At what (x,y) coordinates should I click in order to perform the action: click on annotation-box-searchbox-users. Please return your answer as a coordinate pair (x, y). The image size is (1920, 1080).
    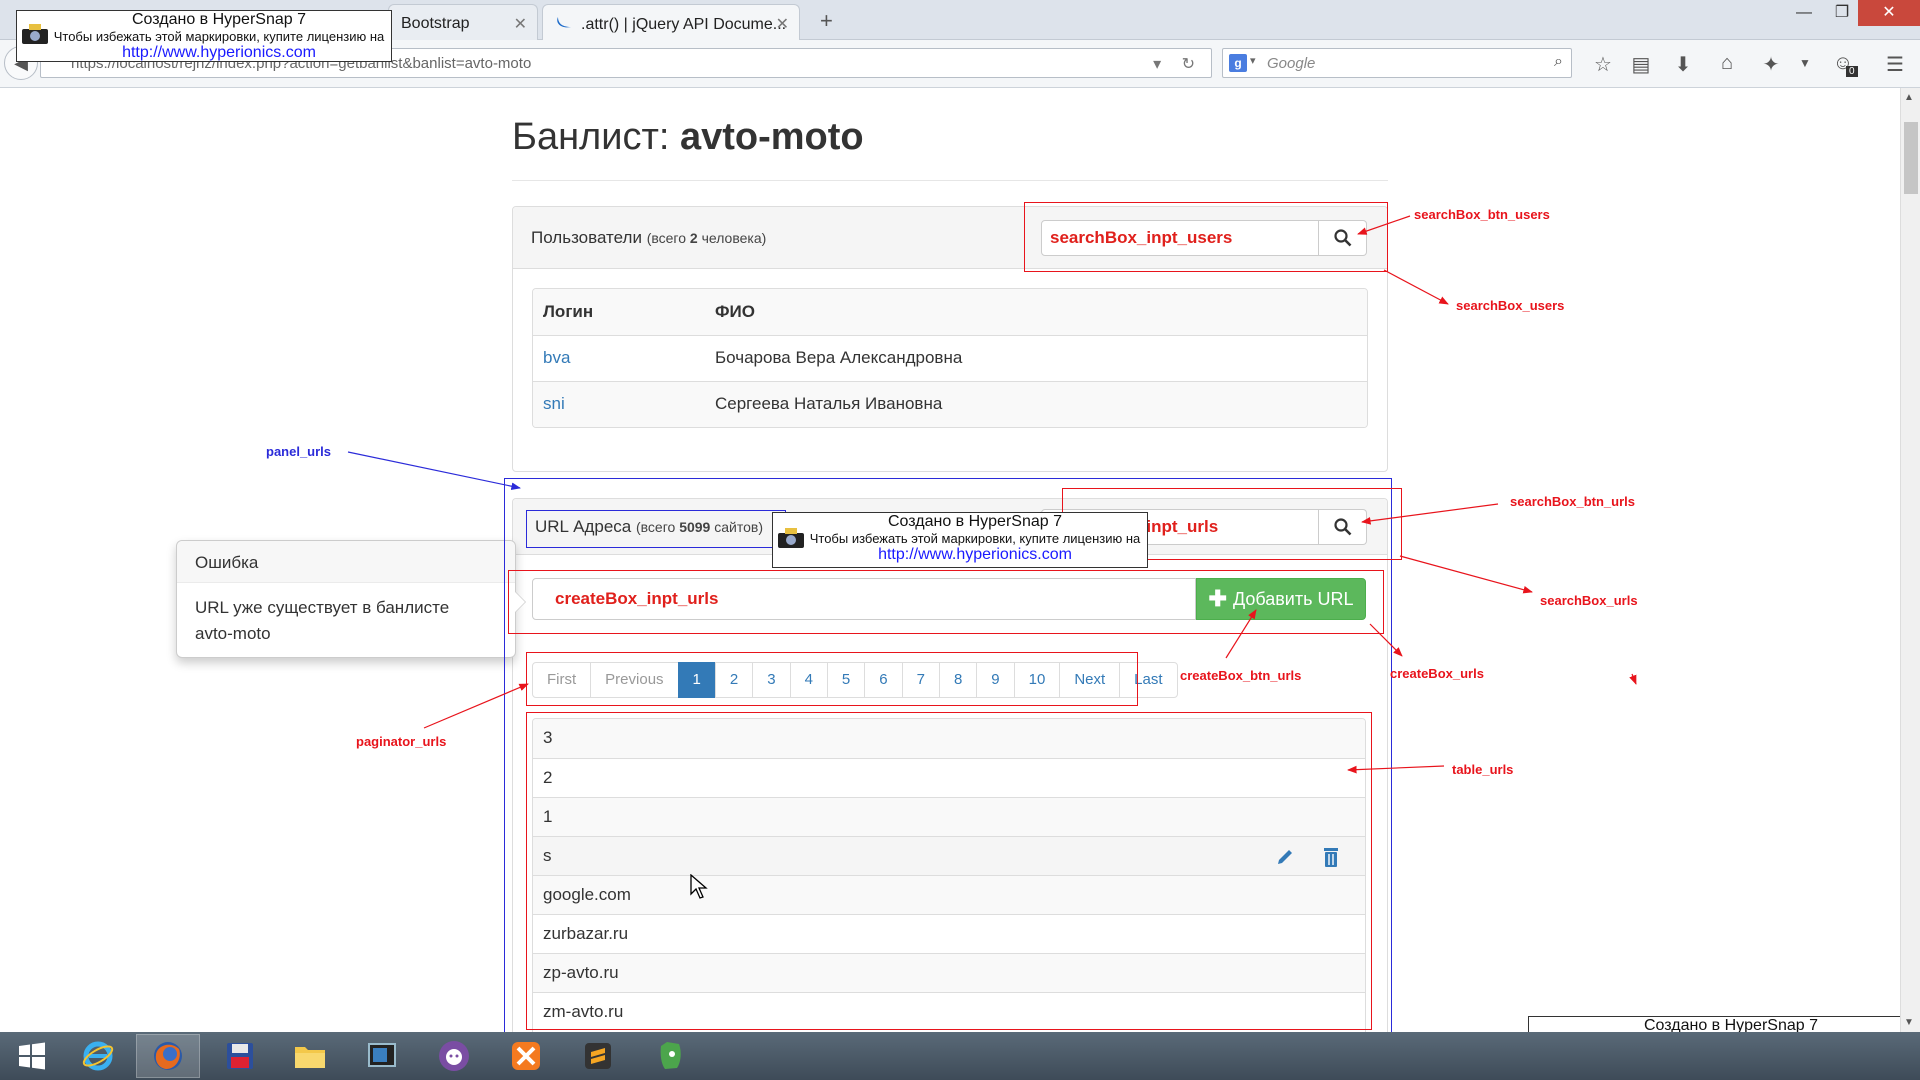
    Looking at the image, I should click on (1206, 237).